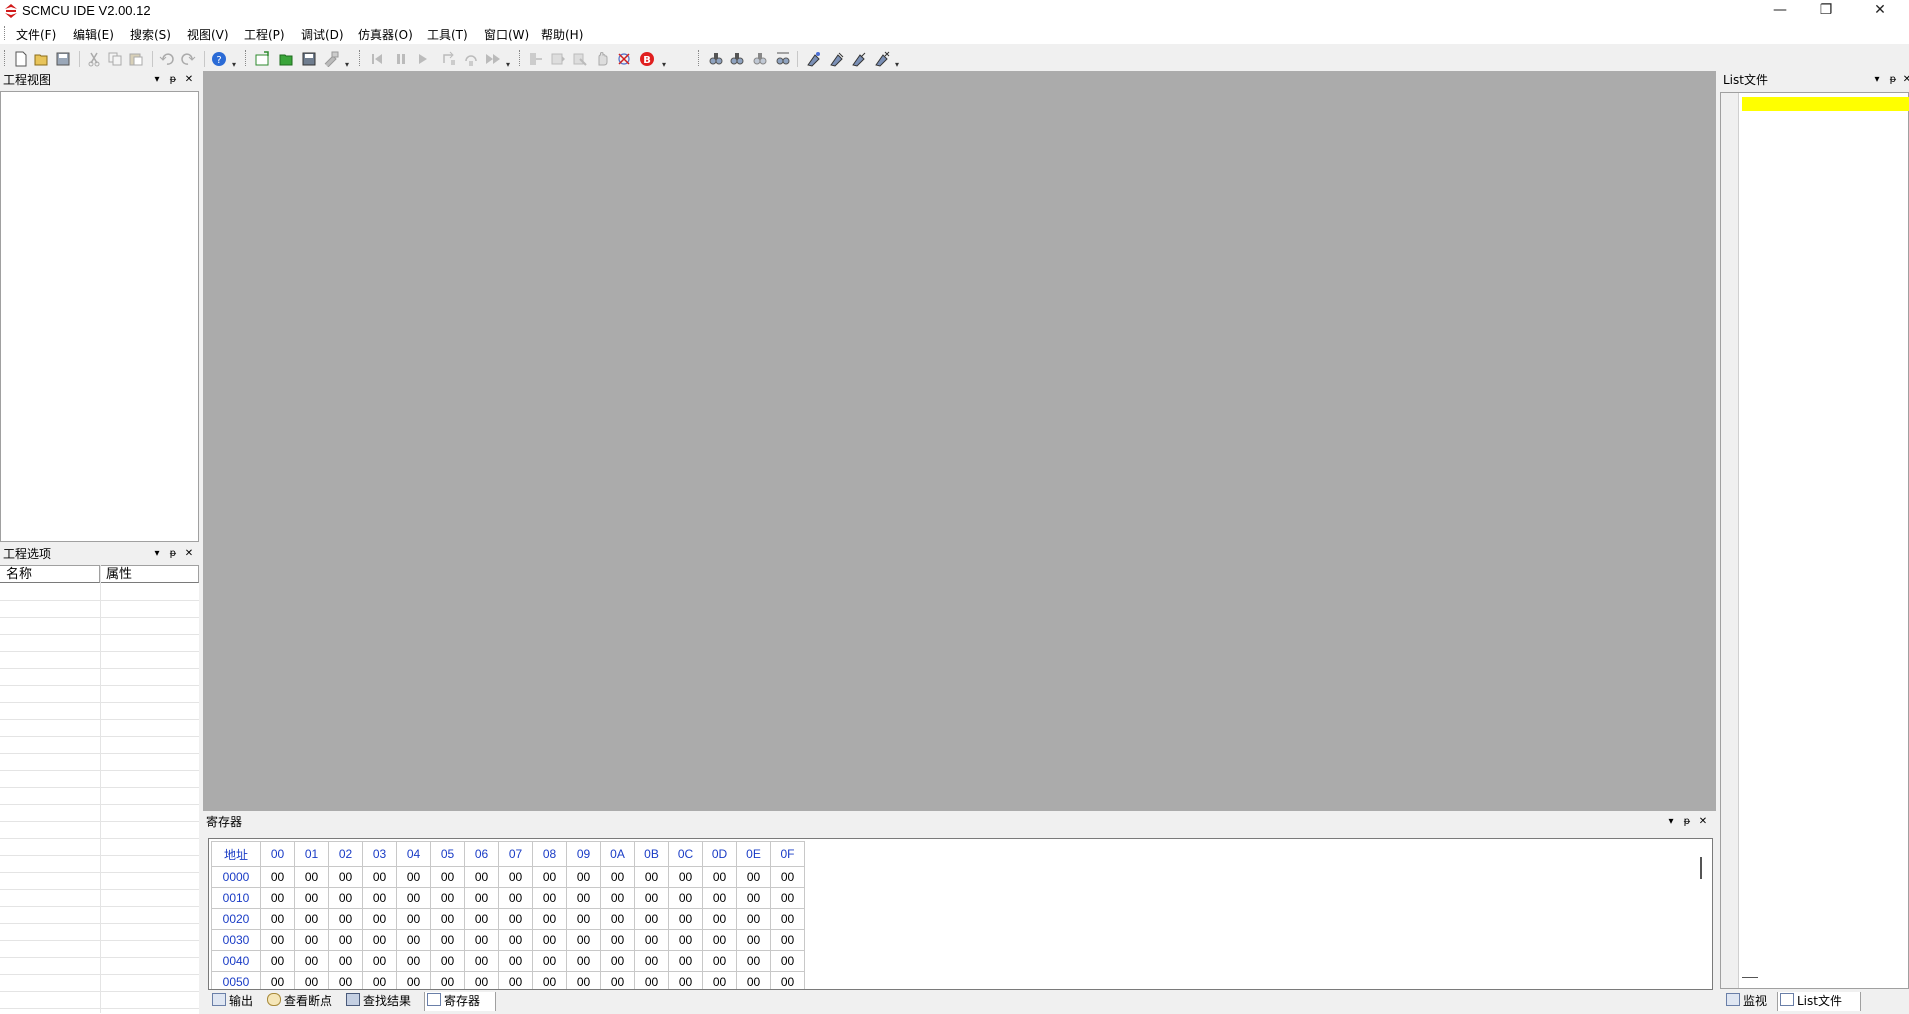 This screenshot has height=1014, width=1909. What do you see at coordinates (50, 574) in the screenshot?
I see `column-header-name: 名称` at bounding box center [50, 574].